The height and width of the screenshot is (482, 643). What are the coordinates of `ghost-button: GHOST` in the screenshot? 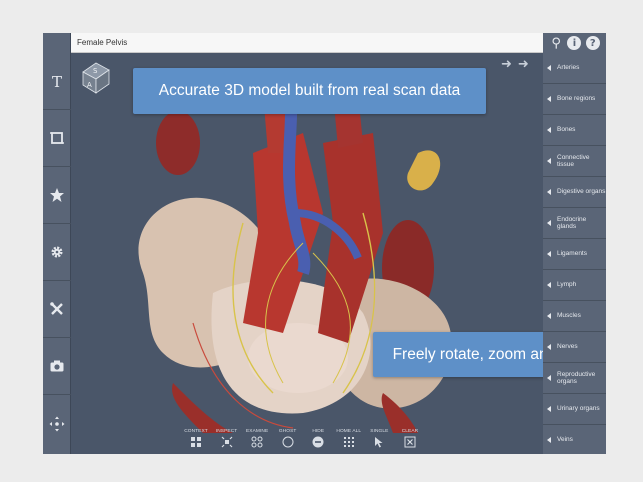 It's located at (288, 441).